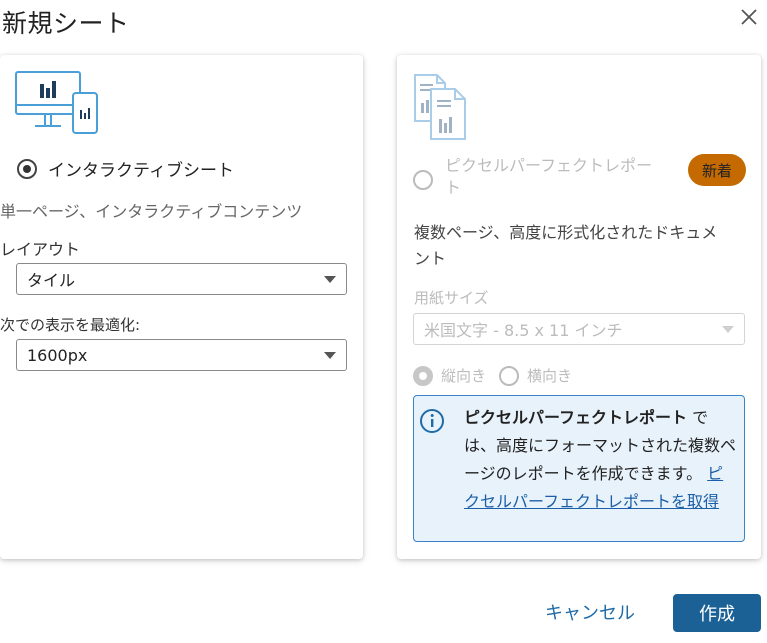 This screenshot has height=643, width=767. I want to click on close-icon, so click(749, 17).